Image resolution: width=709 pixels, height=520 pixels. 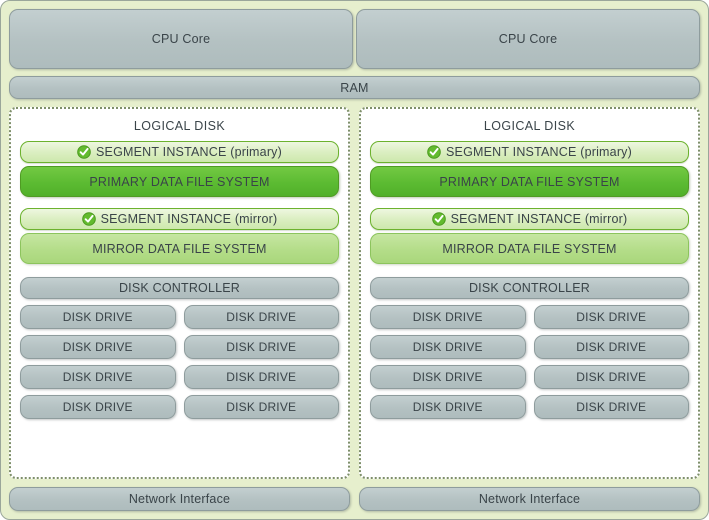 I want to click on segment-instance-primary-1: SEGMENT INSTANCE (primary), so click(x=179, y=152).